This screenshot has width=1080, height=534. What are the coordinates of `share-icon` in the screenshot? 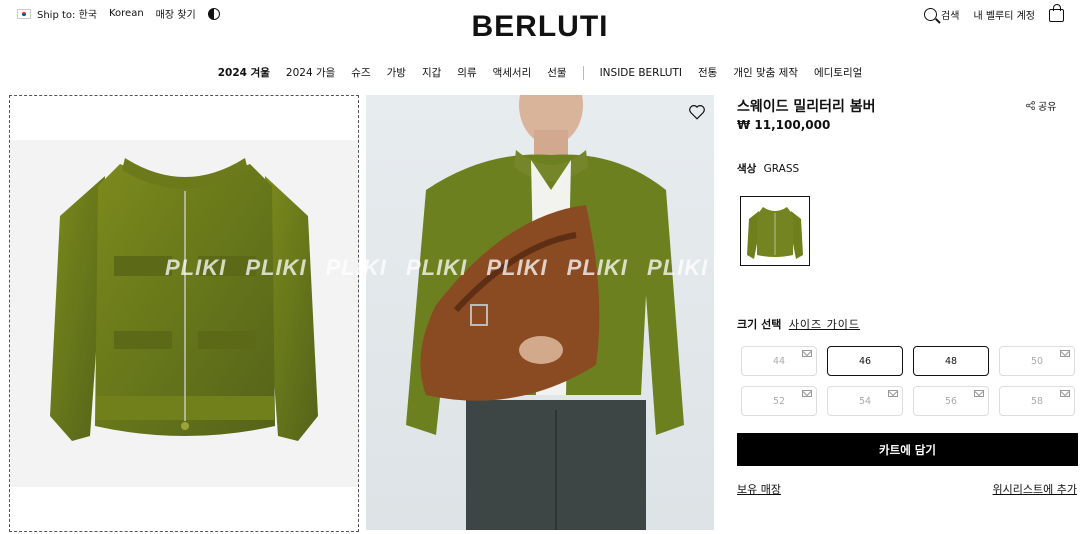 It's located at (1030, 105).